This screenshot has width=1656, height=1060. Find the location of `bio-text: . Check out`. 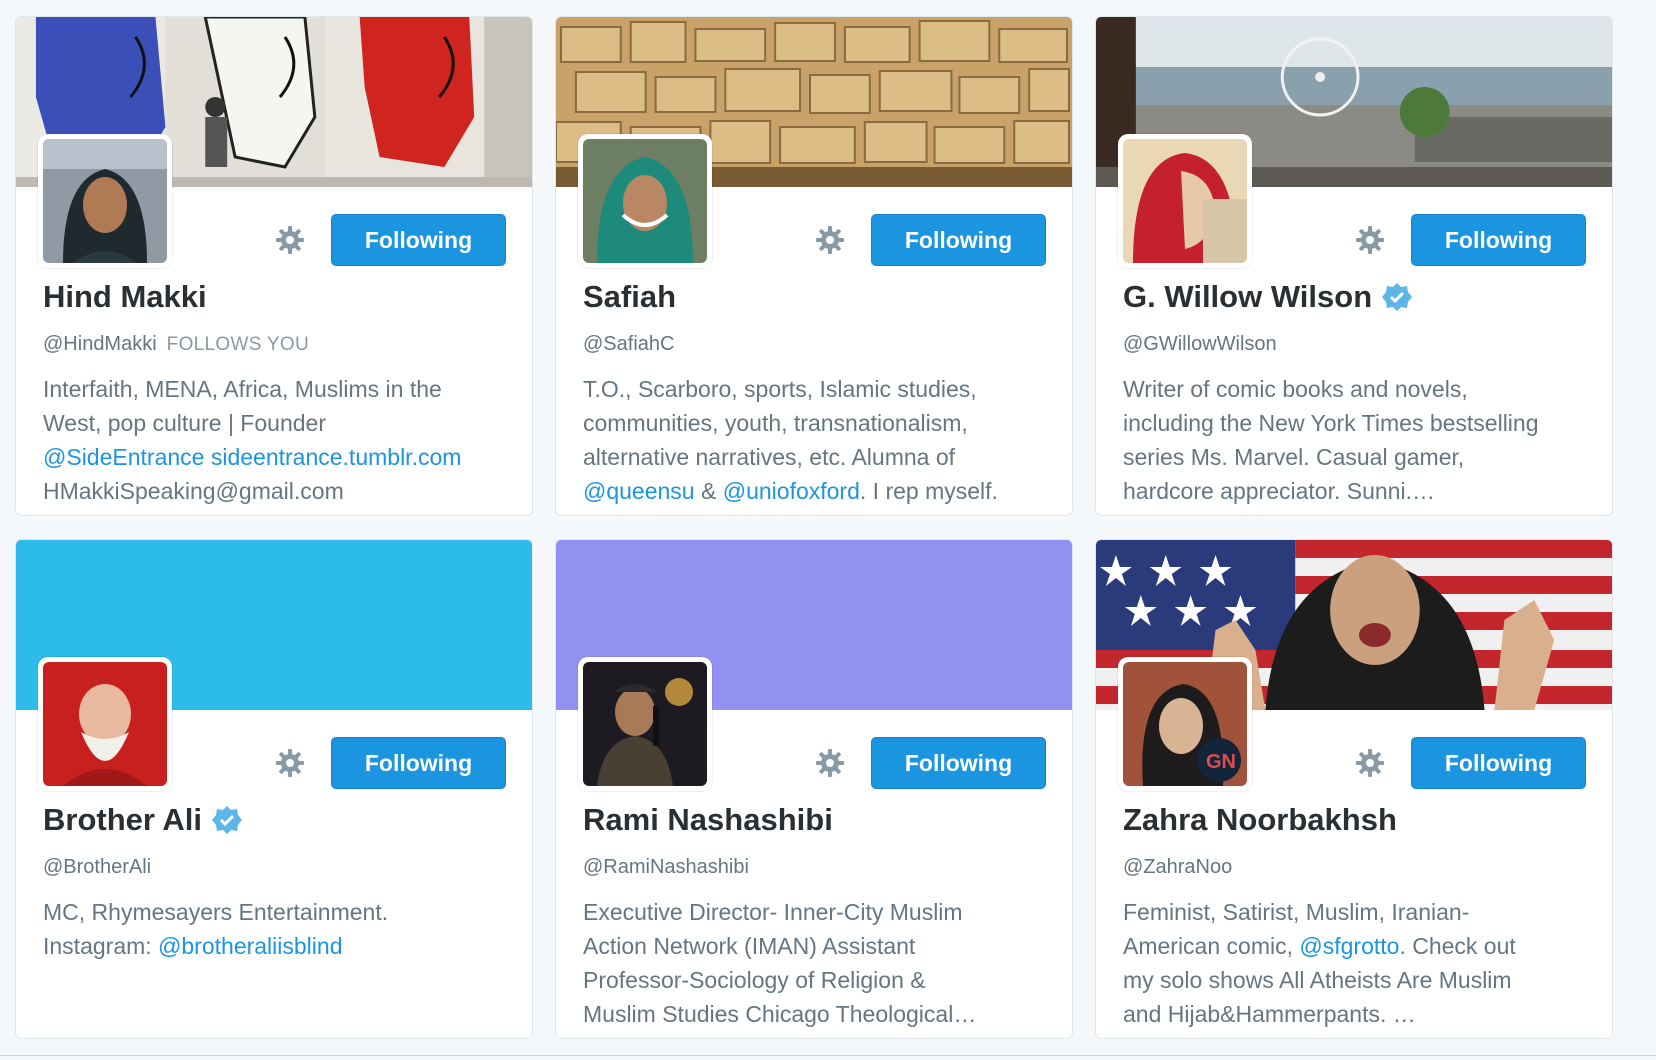

bio-text: . Check out is located at coordinates (1457, 946).